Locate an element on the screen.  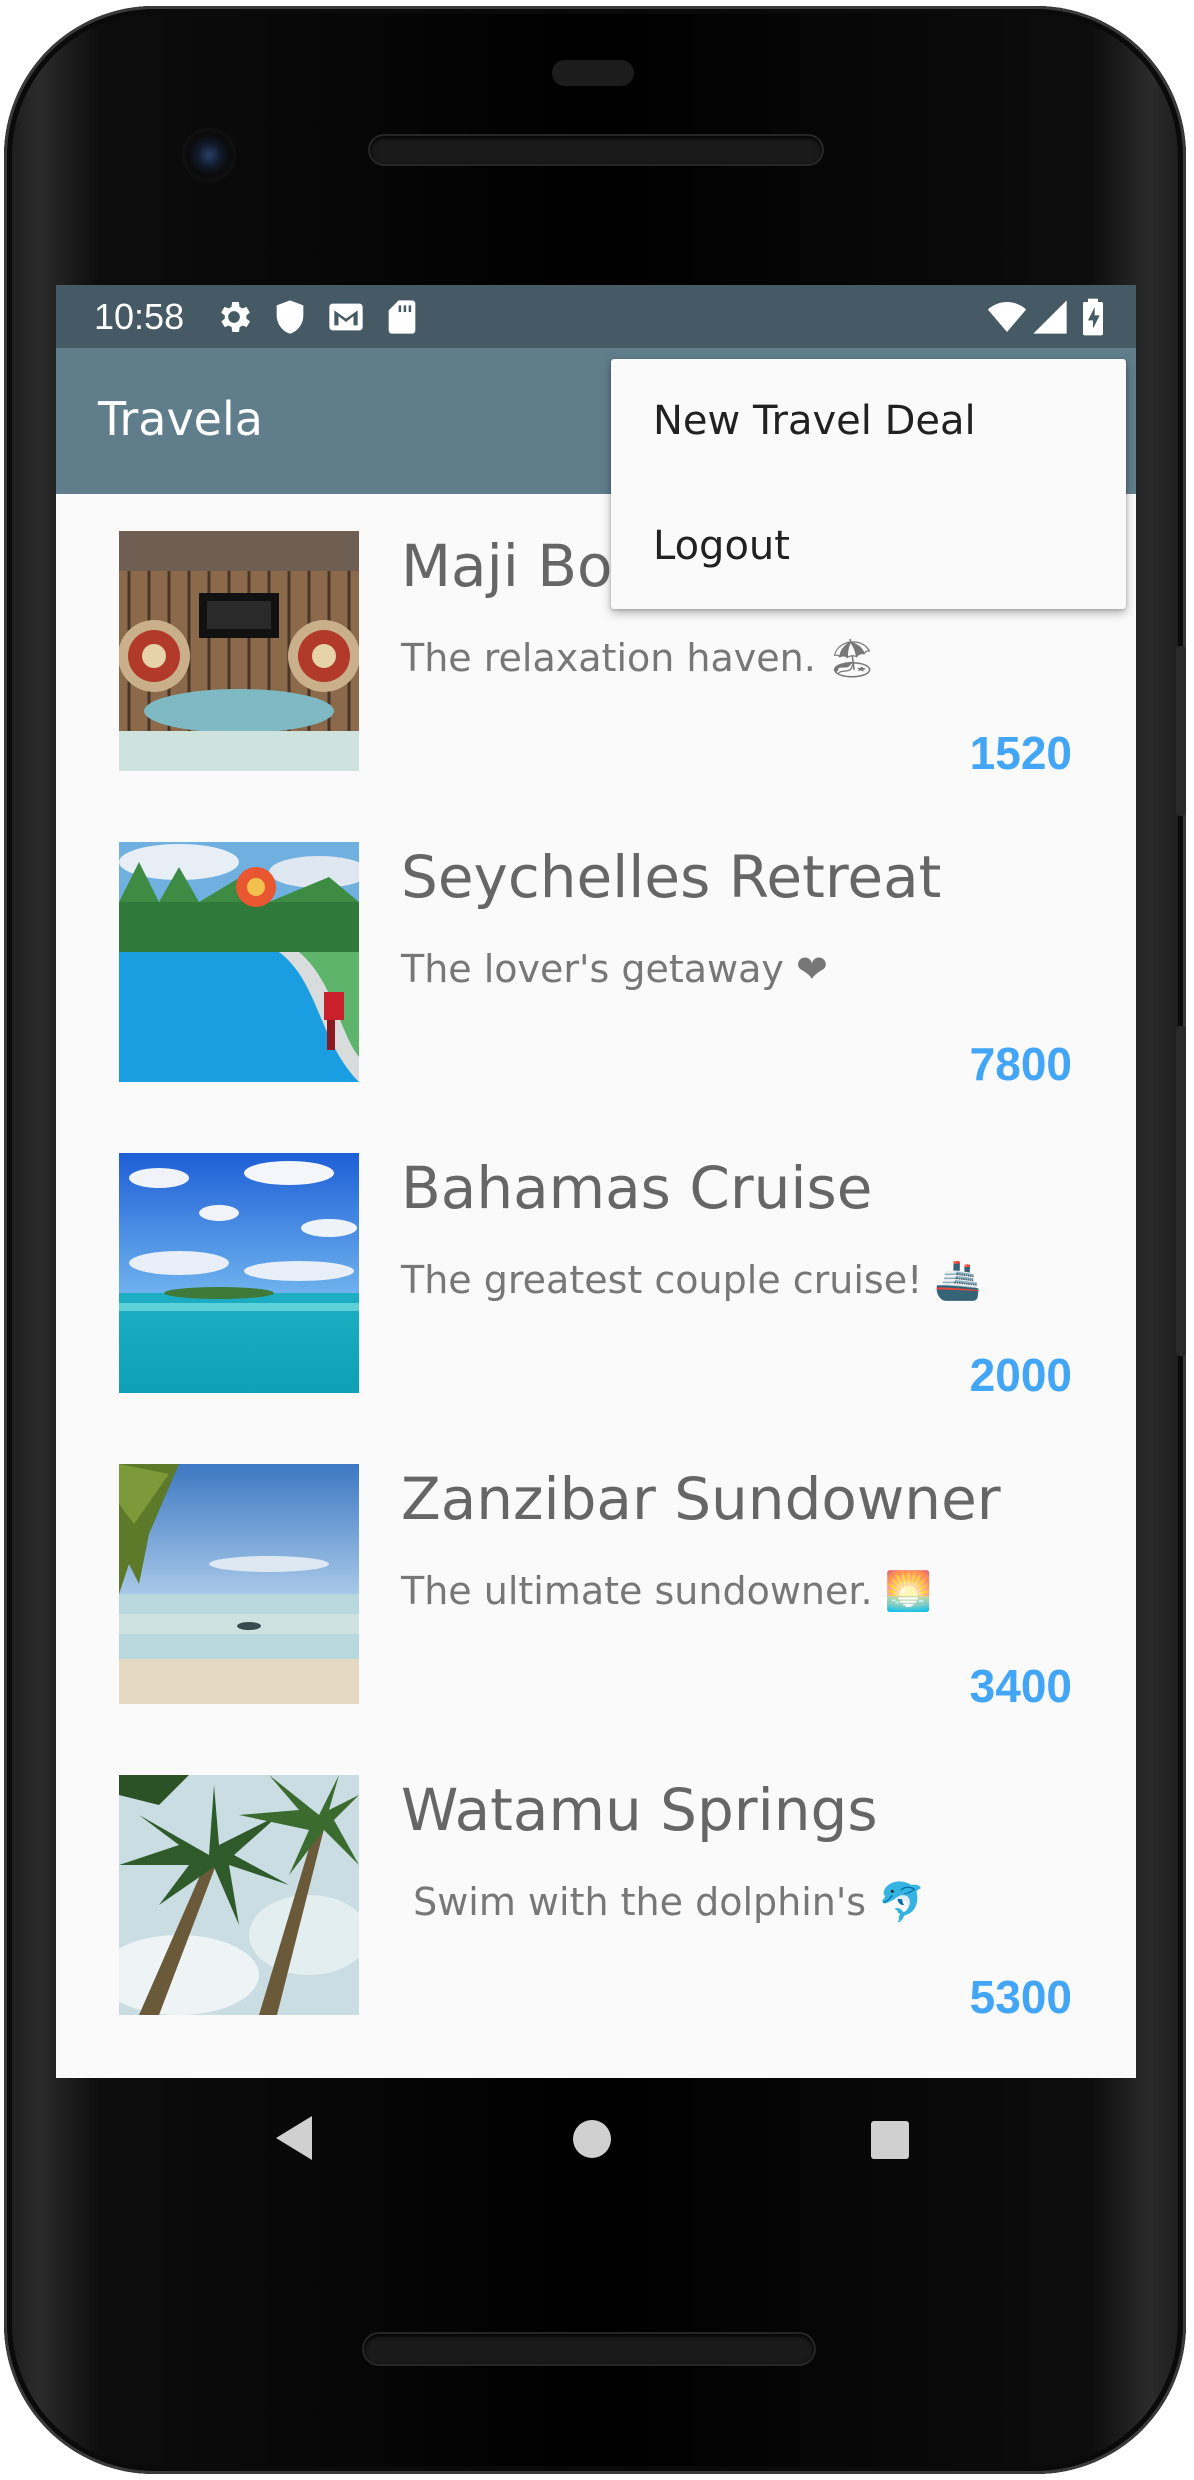
app-title: Travela is located at coordinates (180, 419).